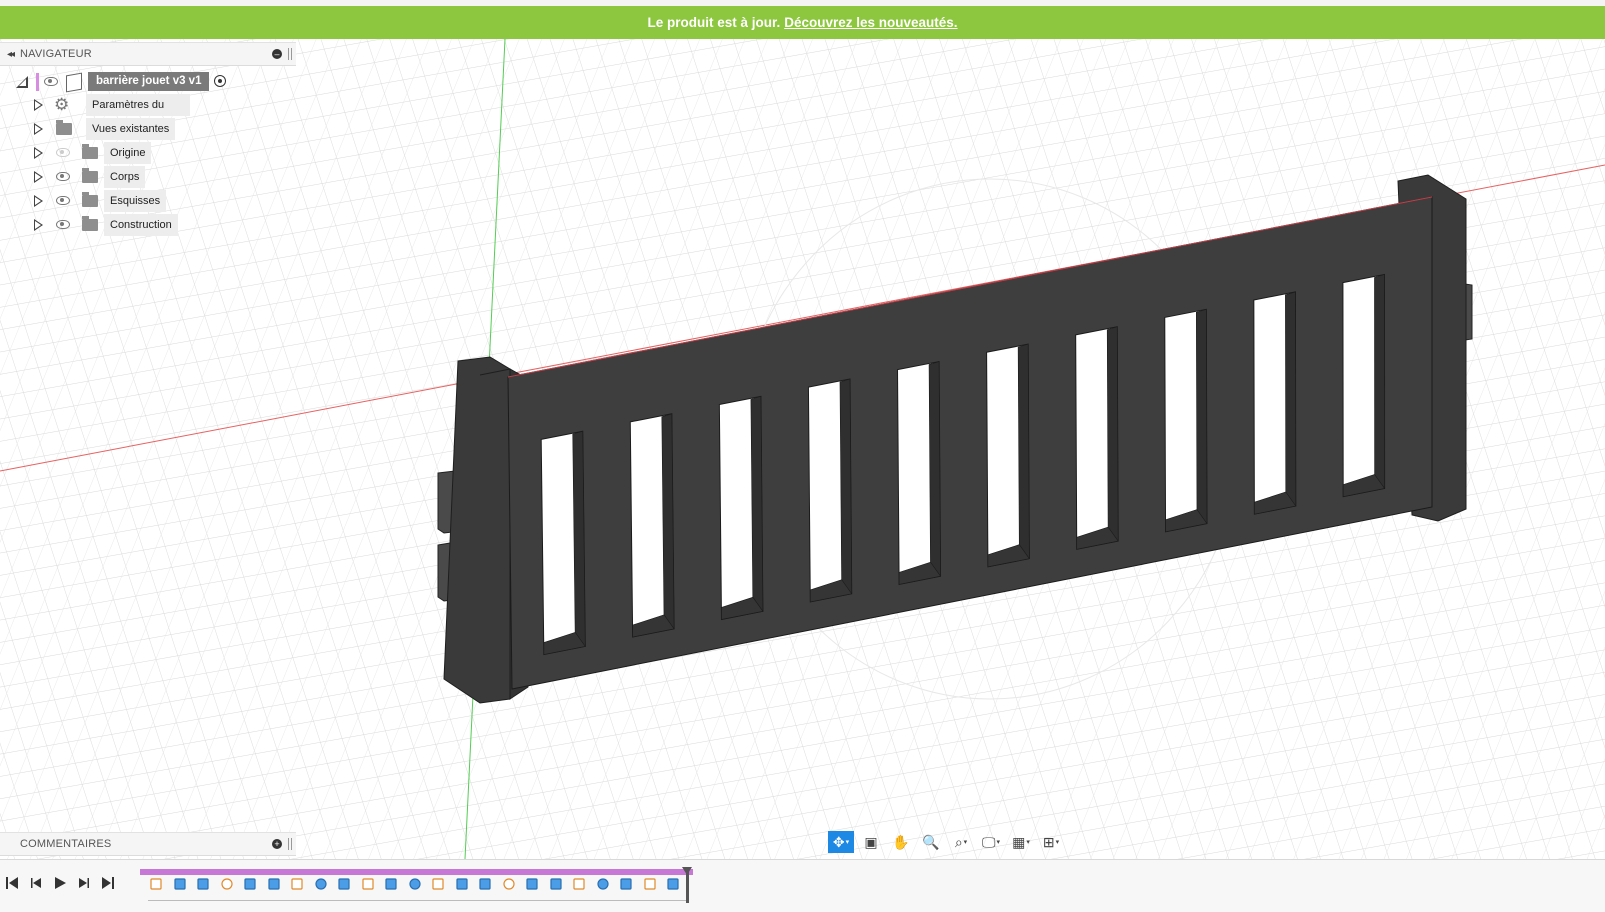 The width and height of the screenshot is (1605, 912). What do you see at coordinates (148, 54) in the screenshot?
I see `navigator-header: ◂◂ NAVIGATEUR –` at bounding box center [148, 54].